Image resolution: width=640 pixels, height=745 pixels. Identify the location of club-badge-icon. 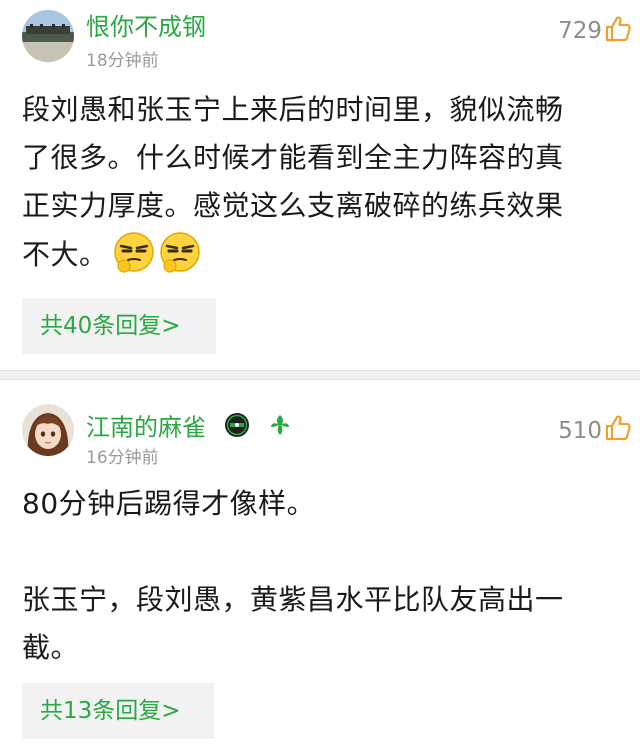
(237, 428).